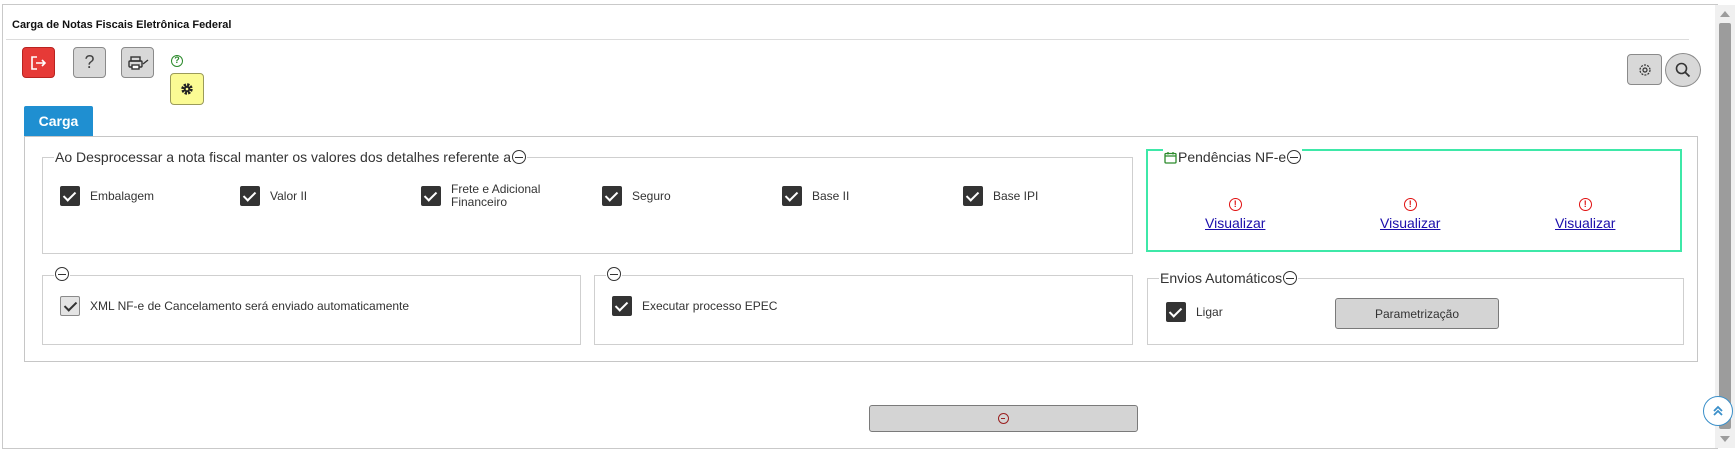 This screenshot has width=1736, height=453. I want to click on checkbox-label: Frete e Adicional Financeiro, so click(495, 196).